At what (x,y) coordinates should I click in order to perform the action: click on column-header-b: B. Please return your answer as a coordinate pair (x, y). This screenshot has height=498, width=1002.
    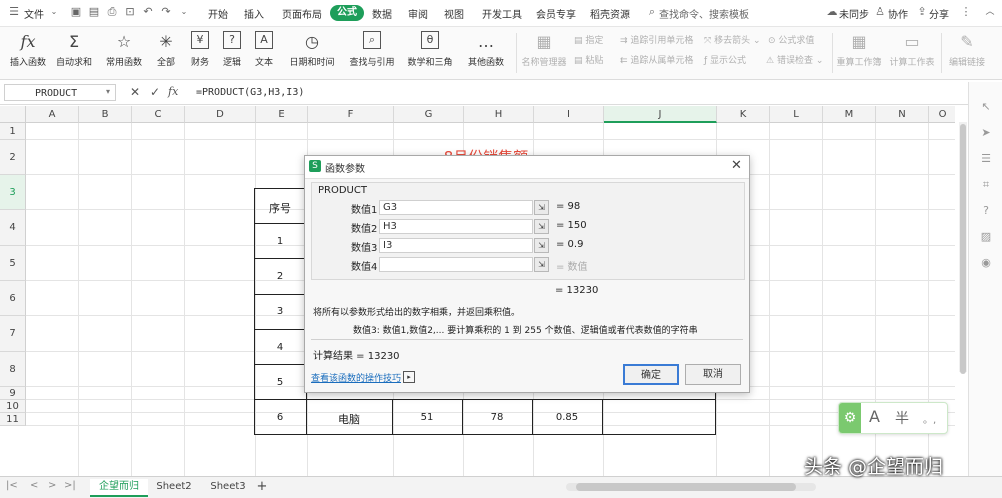
    Looking at the image, I should click on (105, 114).